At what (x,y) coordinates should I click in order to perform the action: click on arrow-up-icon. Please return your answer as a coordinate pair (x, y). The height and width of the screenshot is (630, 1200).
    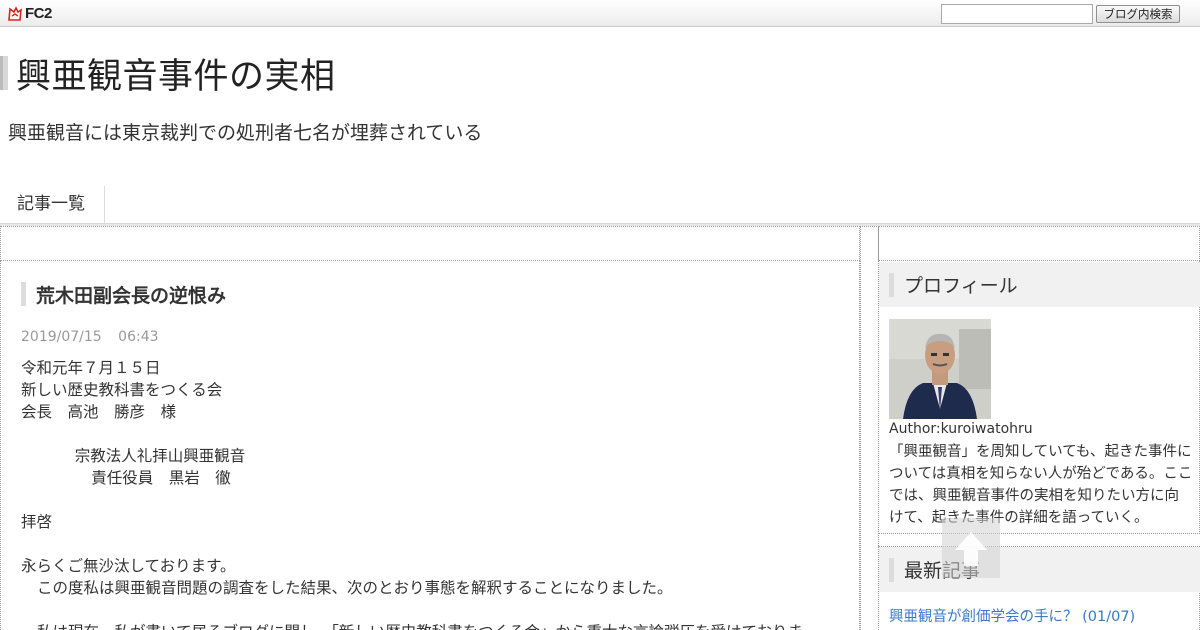
    Looking at the image, I should click on (971, 549).